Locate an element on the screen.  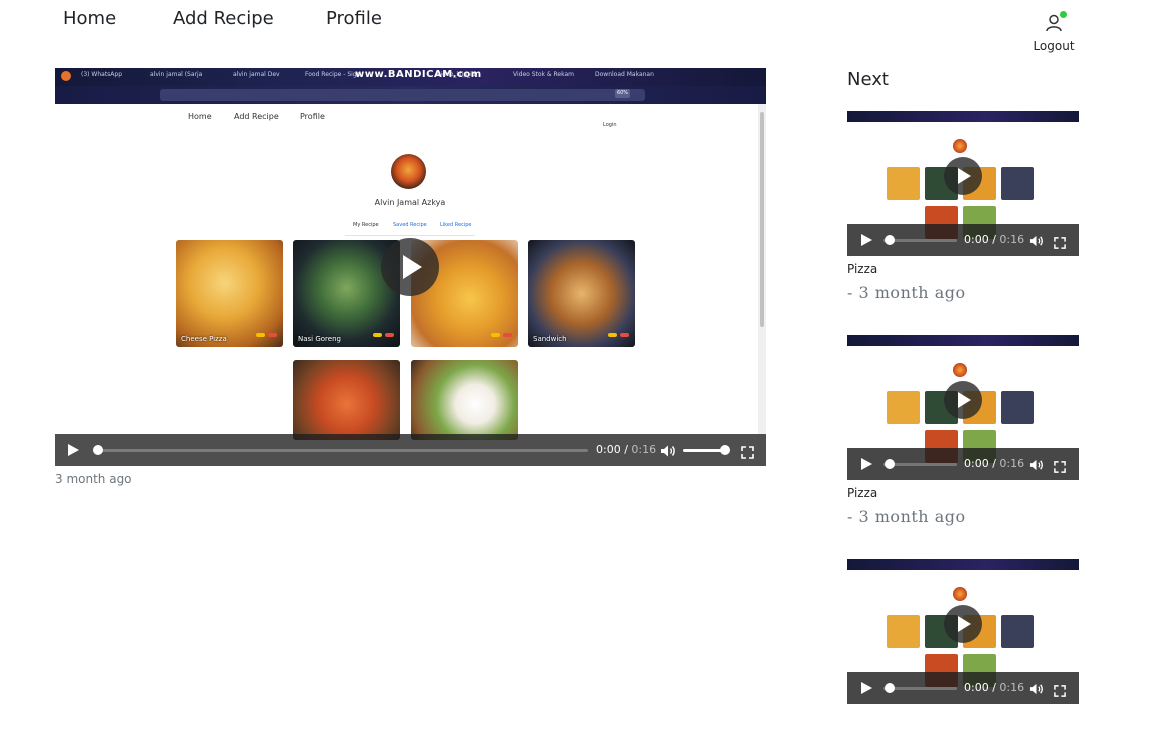
recorded-profile-avatar is located at coordinates (408, 171).